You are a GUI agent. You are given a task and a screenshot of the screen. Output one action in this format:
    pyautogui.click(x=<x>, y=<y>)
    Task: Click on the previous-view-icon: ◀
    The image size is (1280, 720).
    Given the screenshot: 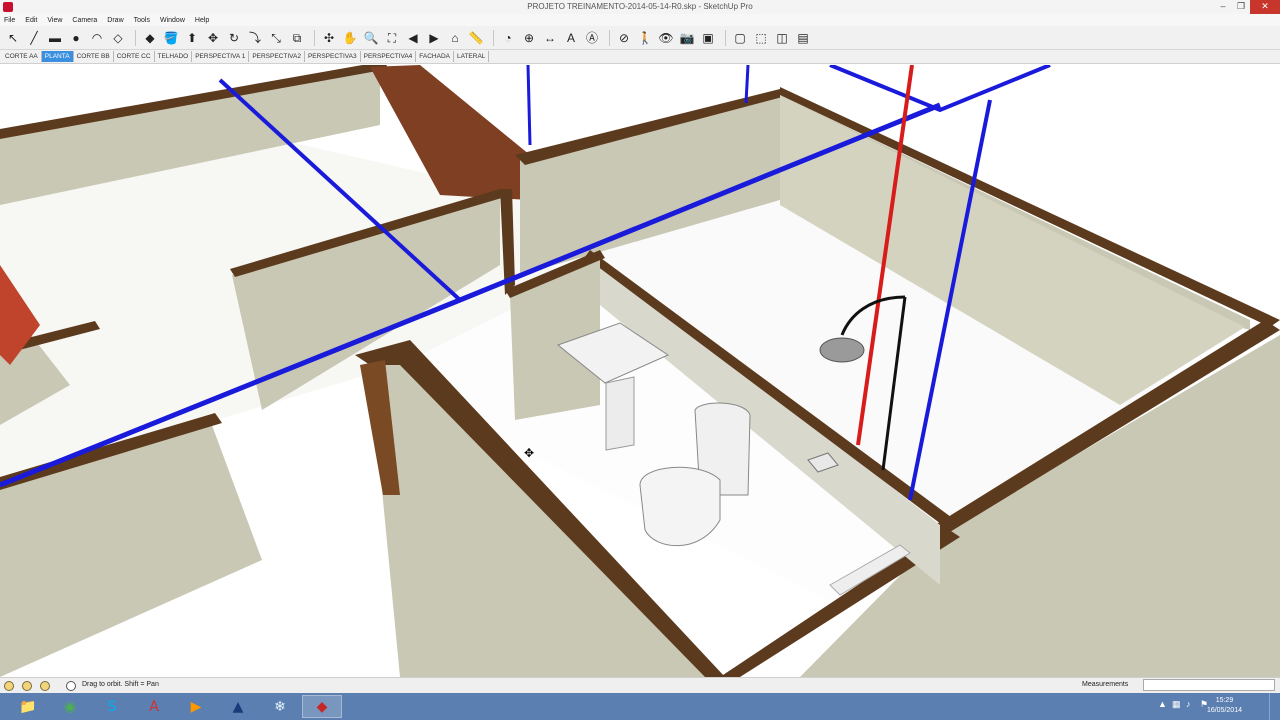 What is the action you would take?
    pyautogui.click(x=413, y=38)
    